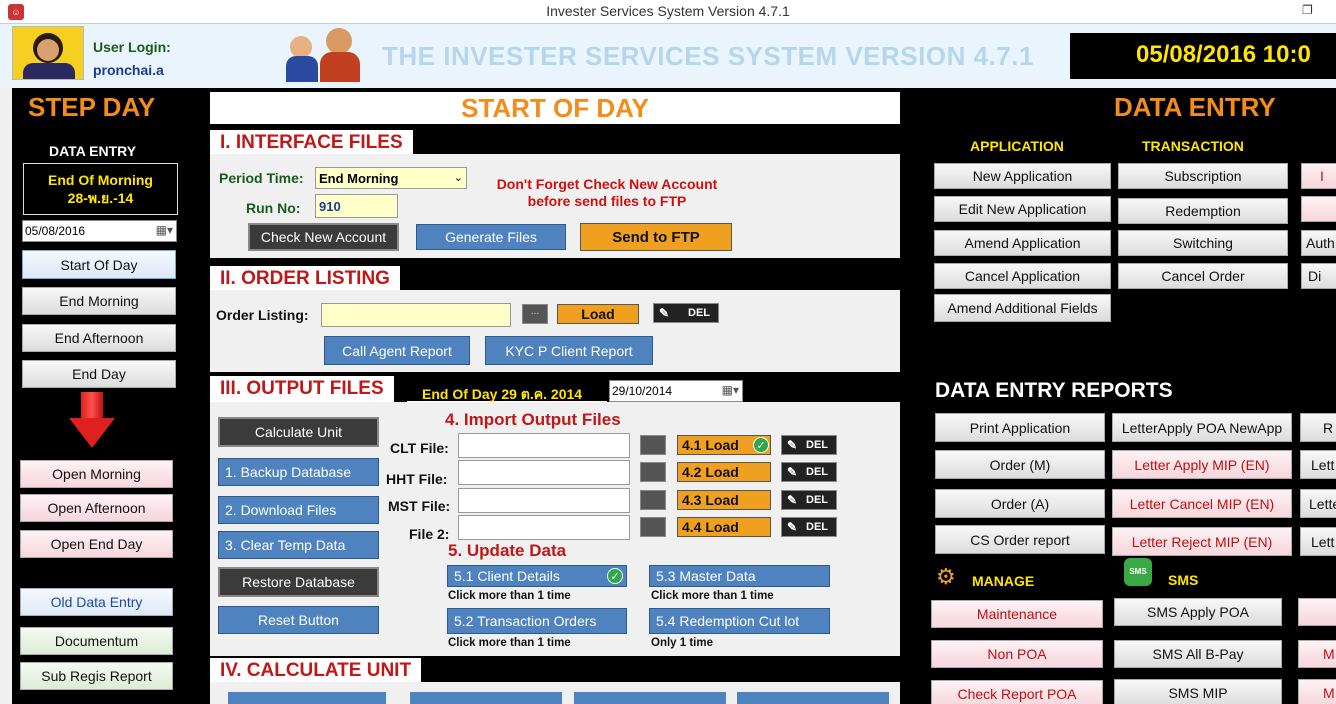  I want to click on manage-col3-button-2: M, so click(1317, 654).